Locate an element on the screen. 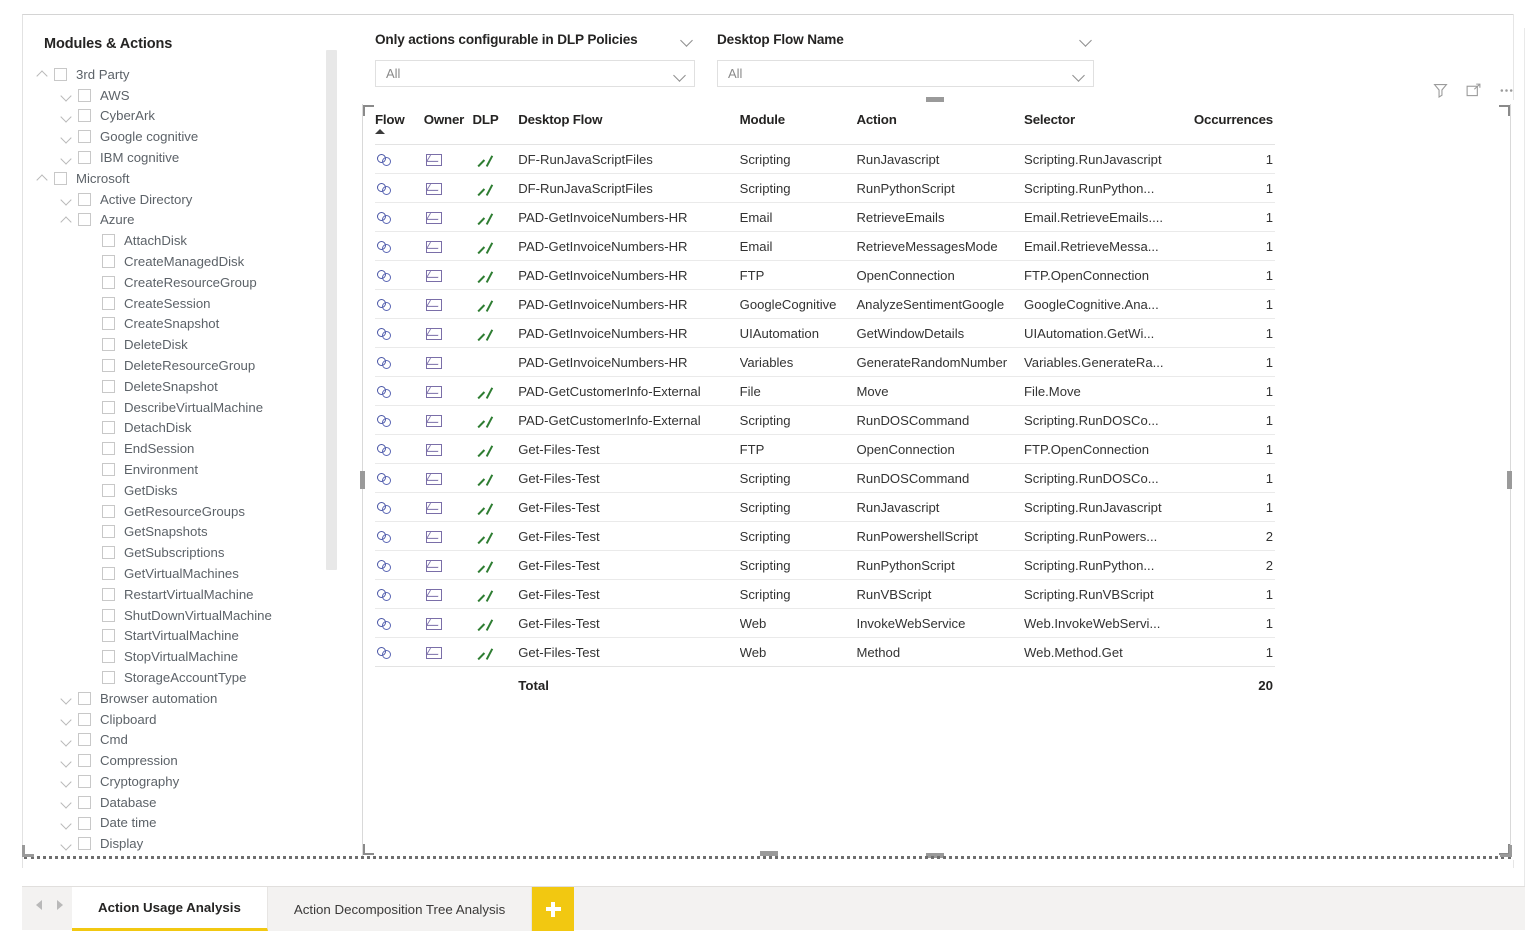  table-row: Get-Files-Test Web Method Web.Method.Get 1 is located at coordinates (825, 652).